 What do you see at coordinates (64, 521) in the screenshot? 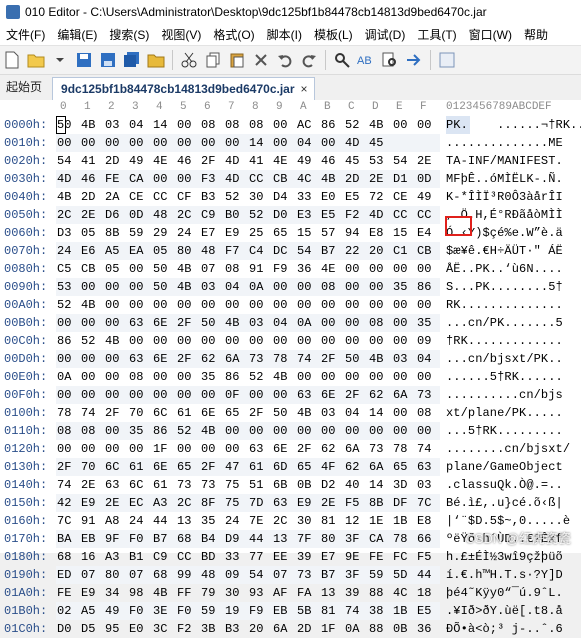
I see `hex-byte: 7C` at bounding box center [64, 521].